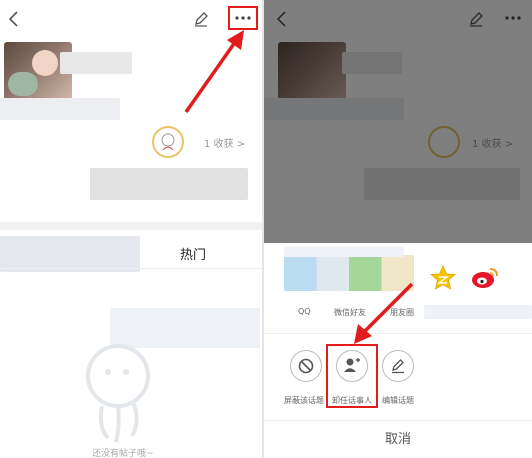 The height and width of the screenshot is (458, 532). I want to click on tab-hot: 热门, so click(193, 253).